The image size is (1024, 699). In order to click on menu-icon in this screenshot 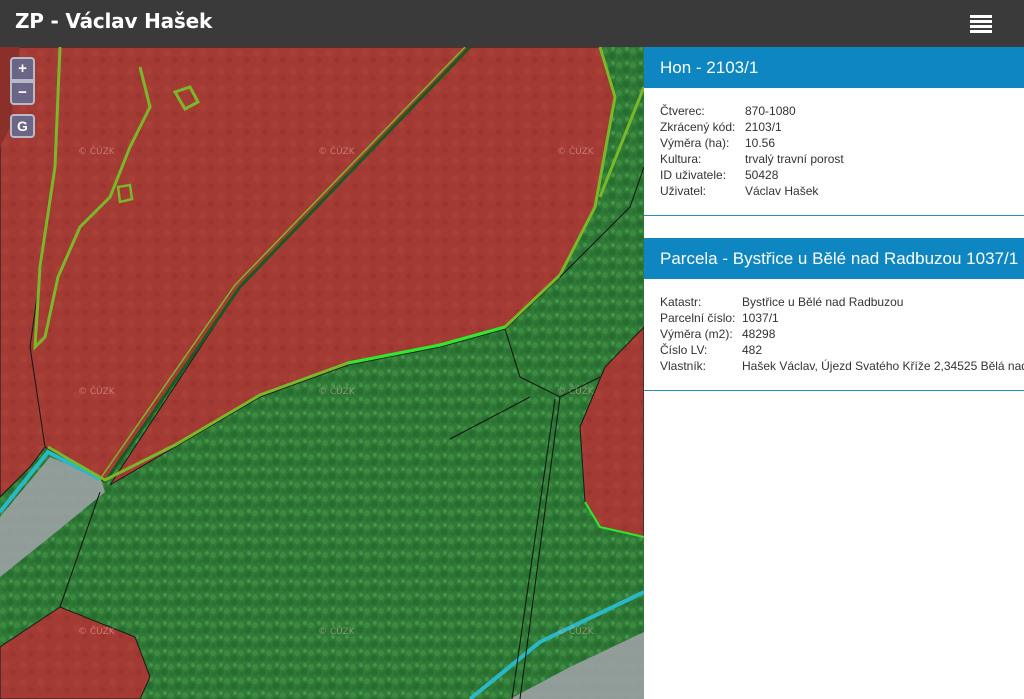, I will do `click(981, 24)`.